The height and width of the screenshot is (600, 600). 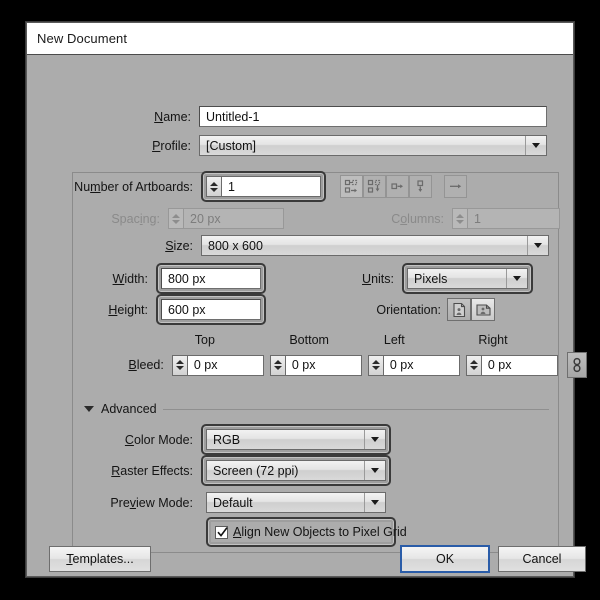 What do you see at coordinates (513, 218) in the screenshot?
I see `columns-input: 1` at bounding box center [513, 218].